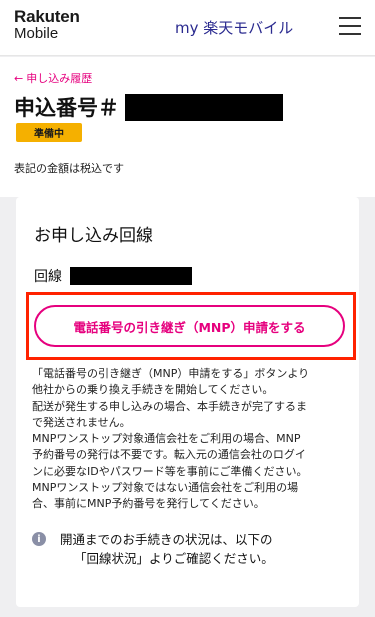 Image resolution: width=375 pixels, height=617 pixels. Describe the element at coordinates (166, 439) in the screenshot. I see `description-line: MNPワンストップ対象通信会社をご利用の場合、MNP` at that location.